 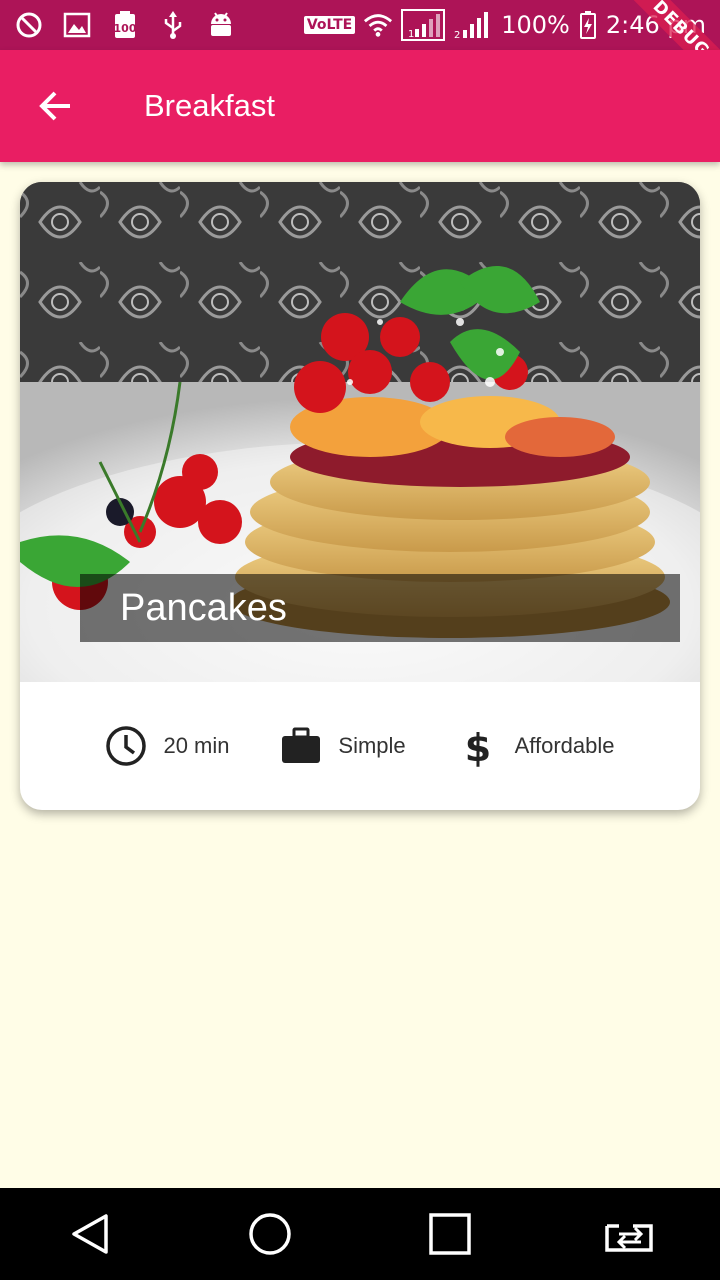 I want to click on usb-icon, so click(x=173, y=25).